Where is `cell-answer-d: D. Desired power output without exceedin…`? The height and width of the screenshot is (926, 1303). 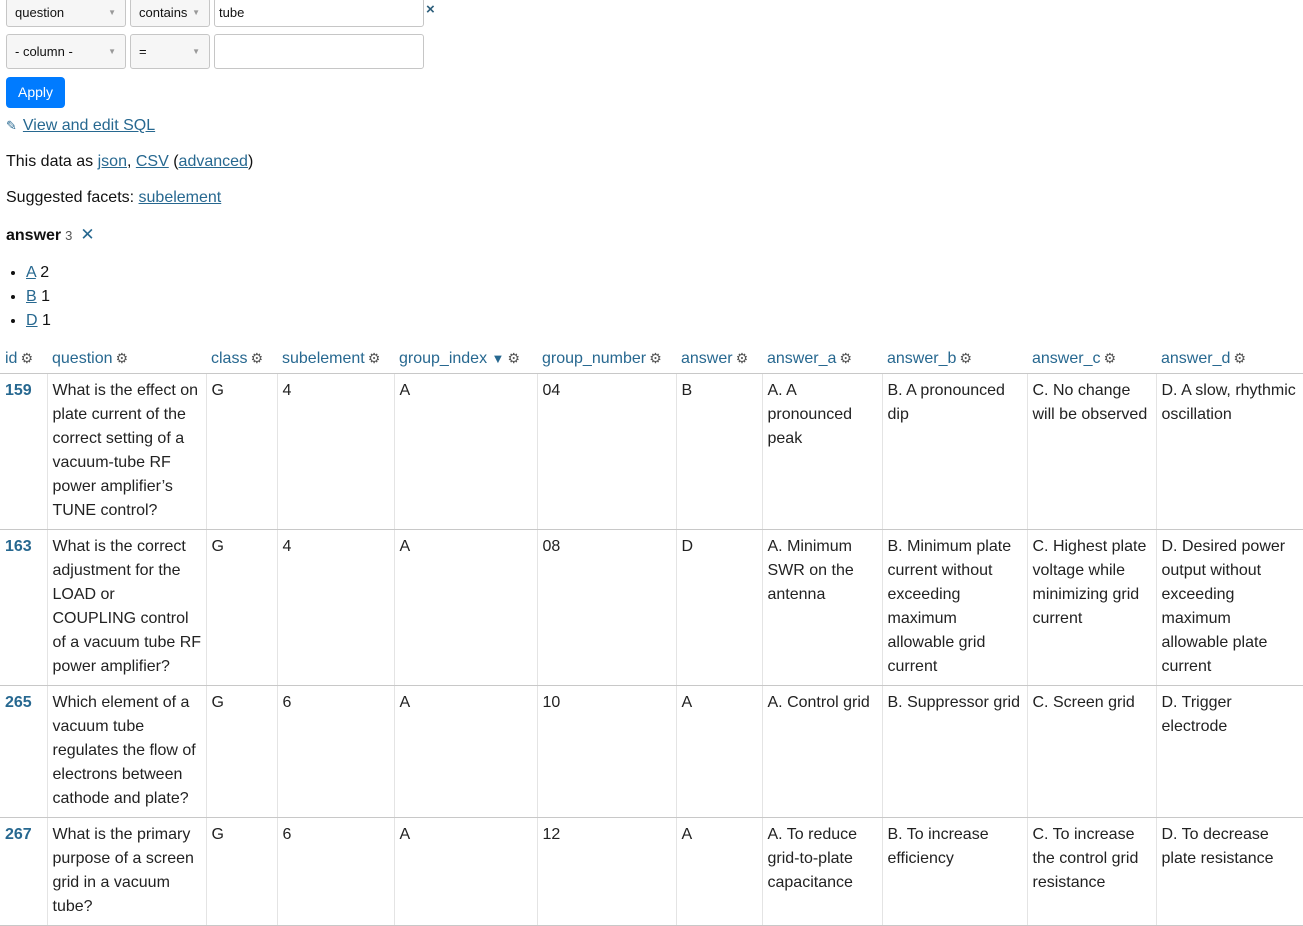
cell-answer-d: D. Desired power output without exceedin… is located at coordinates (1229, 607).